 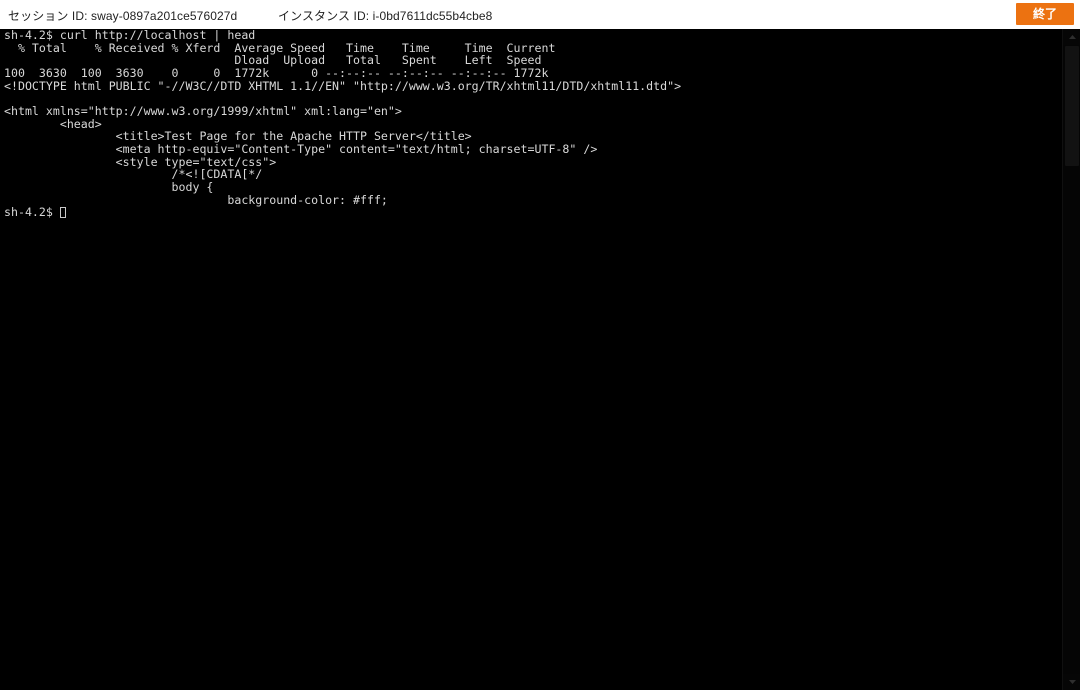 I want to click on session-id-label: セッション ID: sway-0897a201ce576027d, so click(x=123, y=16).